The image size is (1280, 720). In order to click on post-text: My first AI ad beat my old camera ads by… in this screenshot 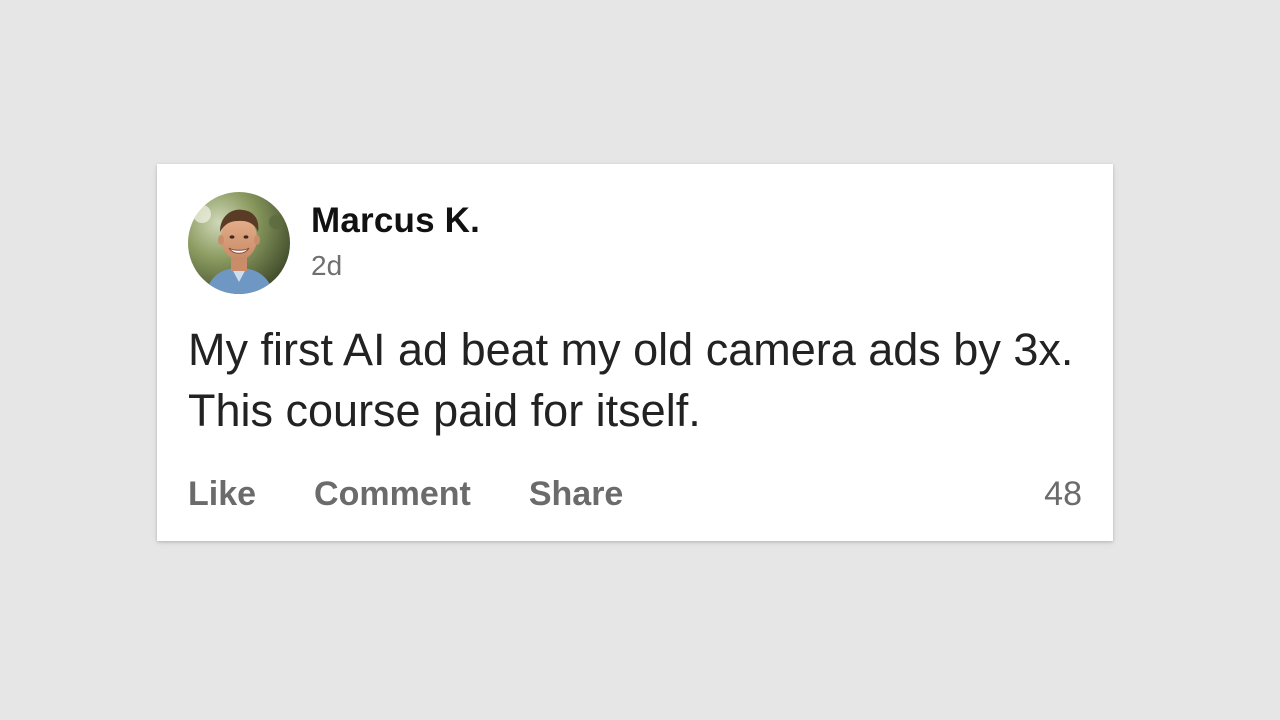, I will do `click(631, 380)`.